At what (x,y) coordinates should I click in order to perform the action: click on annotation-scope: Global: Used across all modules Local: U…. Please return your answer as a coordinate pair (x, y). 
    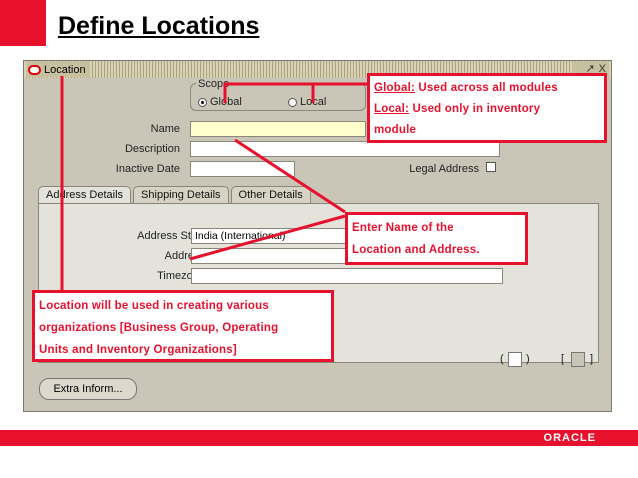
    Looking at the image, I should click on (487, 108).